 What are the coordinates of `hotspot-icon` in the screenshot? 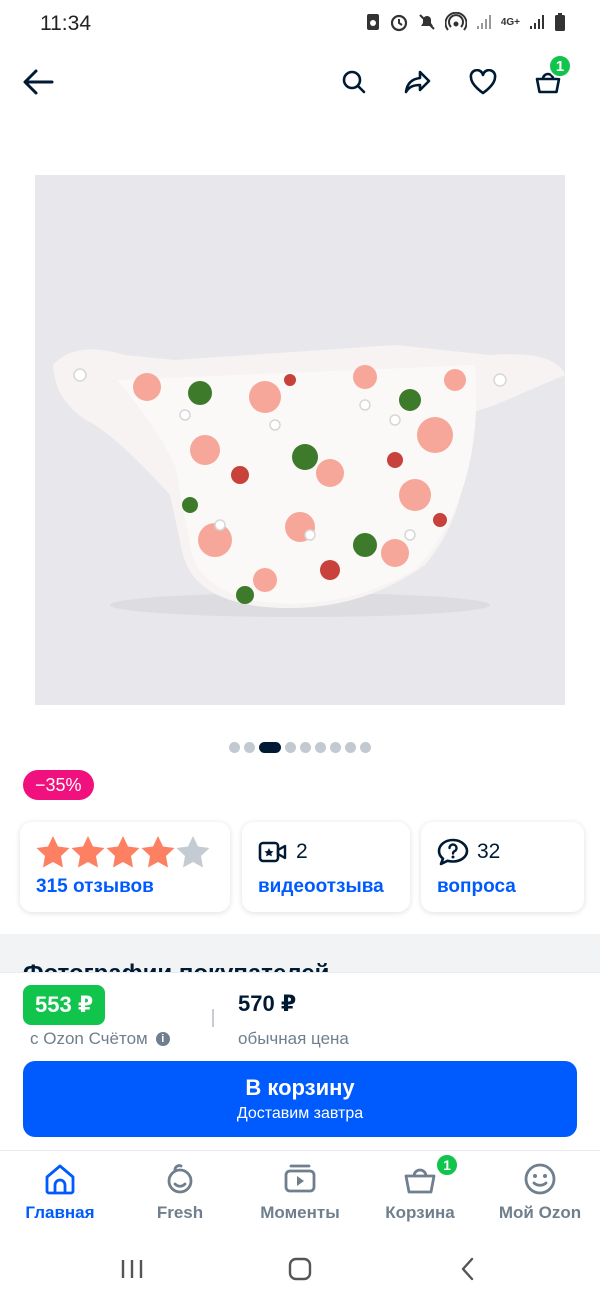 It's located at (455, 21).